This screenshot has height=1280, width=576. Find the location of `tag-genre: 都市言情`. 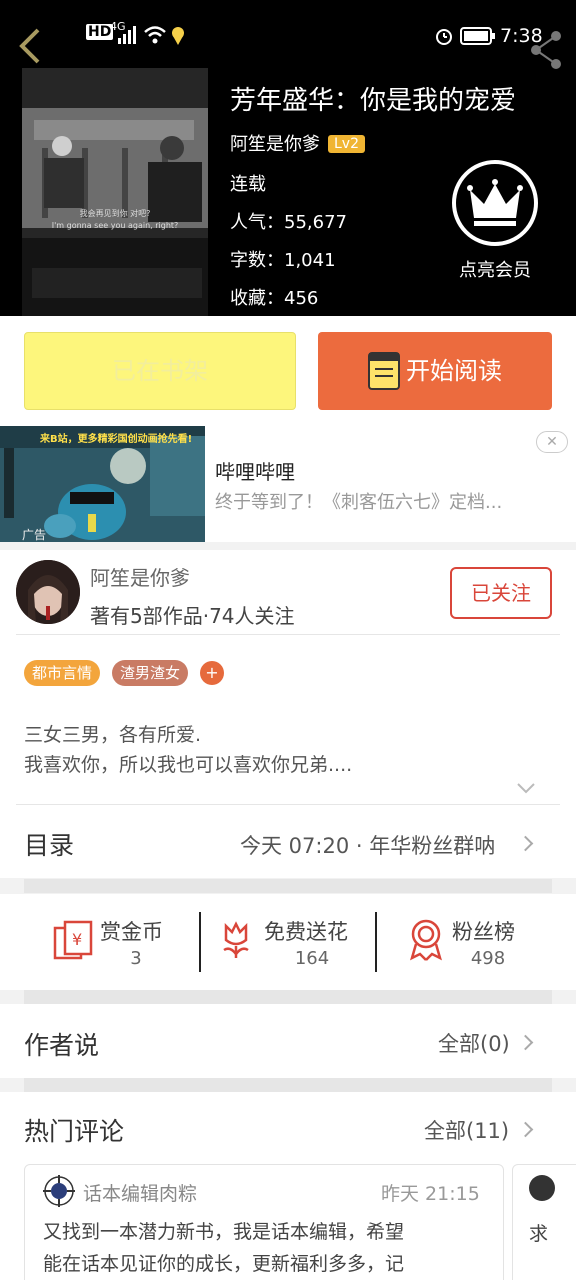

tag-genre: 都市言情 is located at coordinates (62, 673).